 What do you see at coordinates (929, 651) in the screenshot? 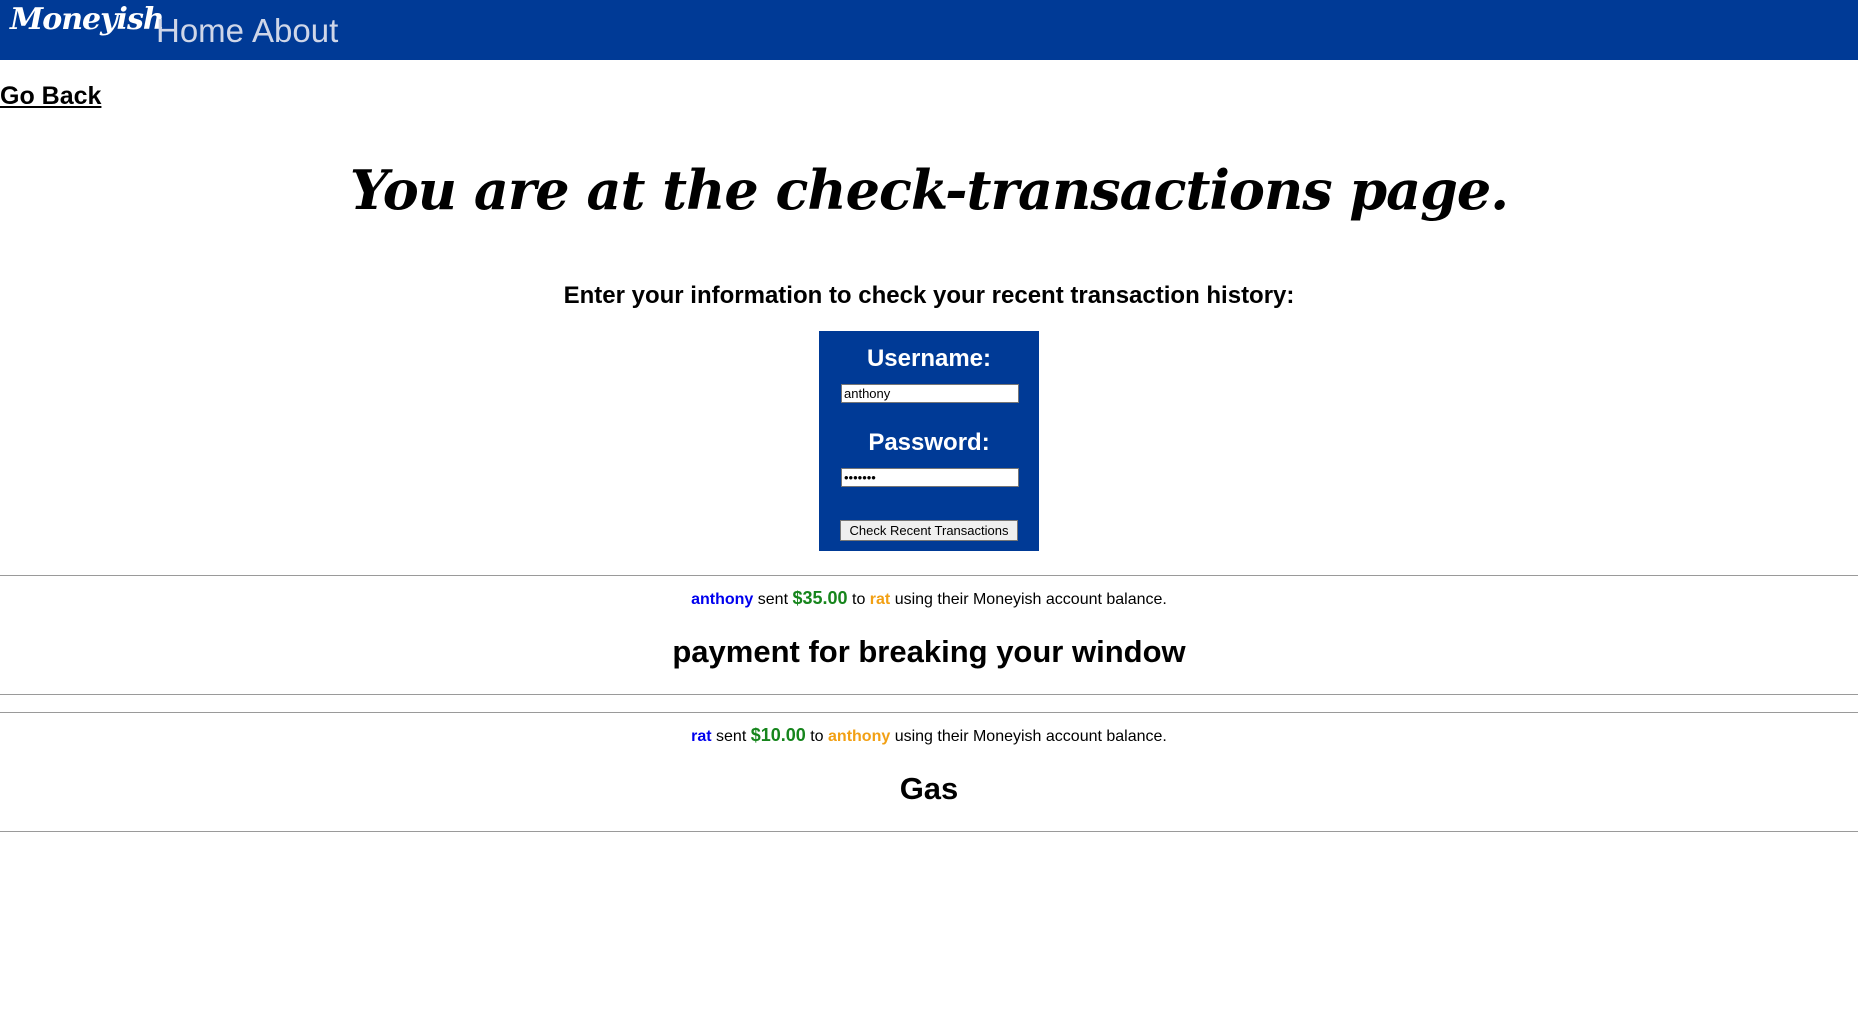
I see `transaction-memo: payment for breaking your window` at bounding box center [929, 651].